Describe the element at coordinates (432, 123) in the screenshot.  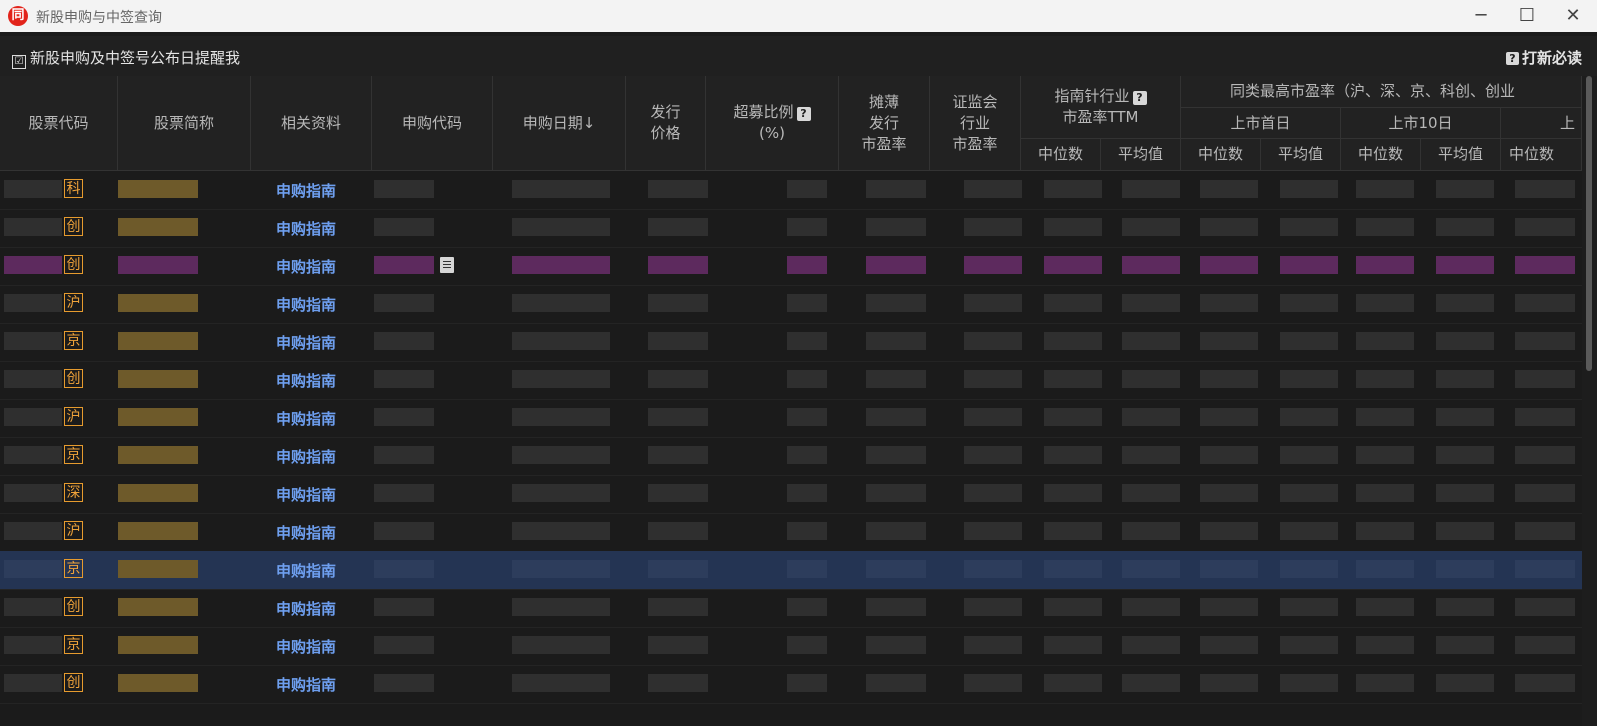
I see `col-sub-code: 申购代码` at that location.